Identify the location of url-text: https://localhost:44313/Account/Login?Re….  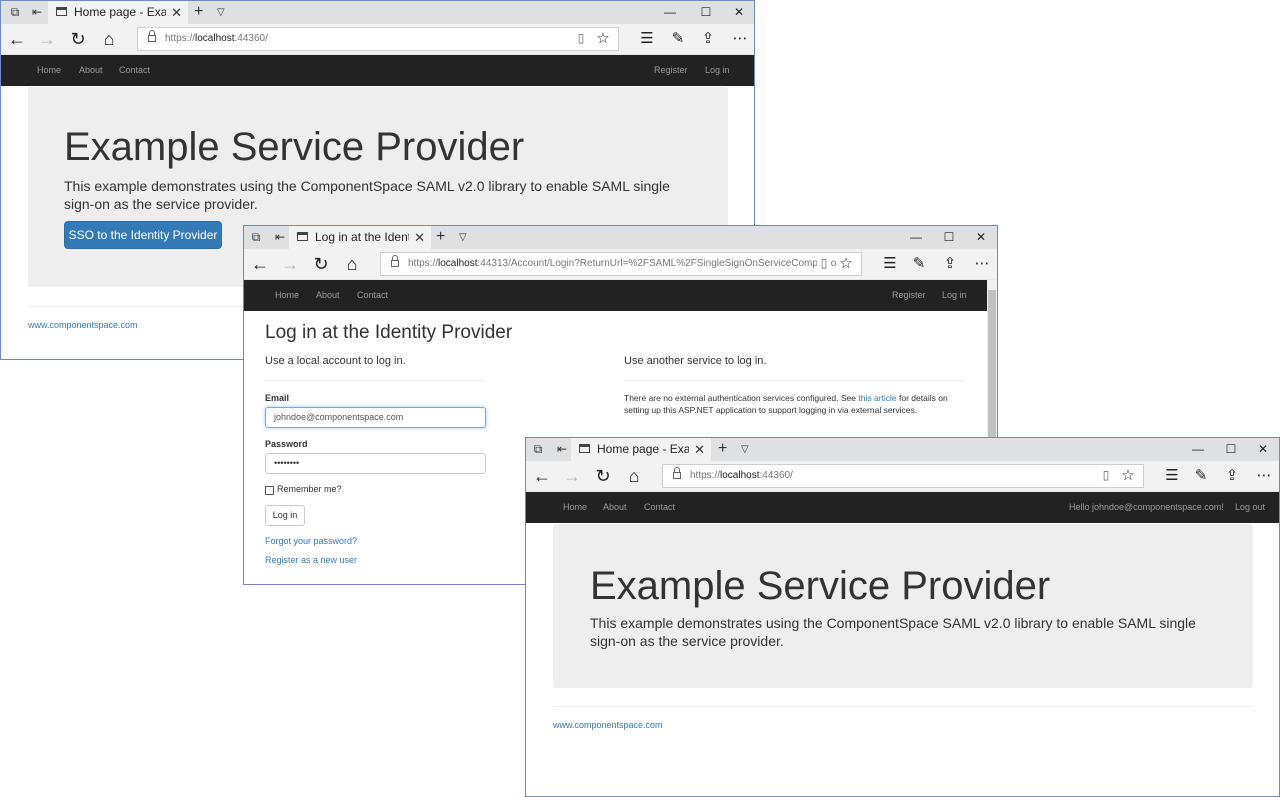
(625, 263).